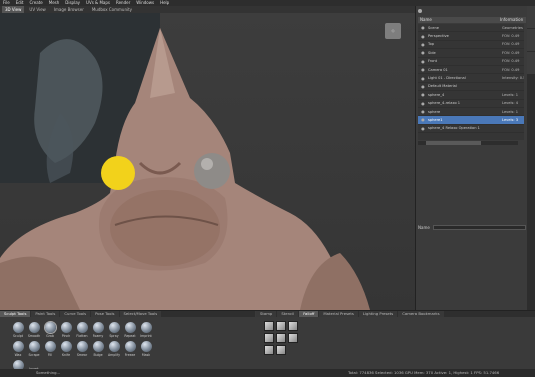 The image size is (535, 377). Describe the element at coordinates (471, 62) in the screenshot. I see `outliner-row: ● Front FOV: 0.49` at that location.